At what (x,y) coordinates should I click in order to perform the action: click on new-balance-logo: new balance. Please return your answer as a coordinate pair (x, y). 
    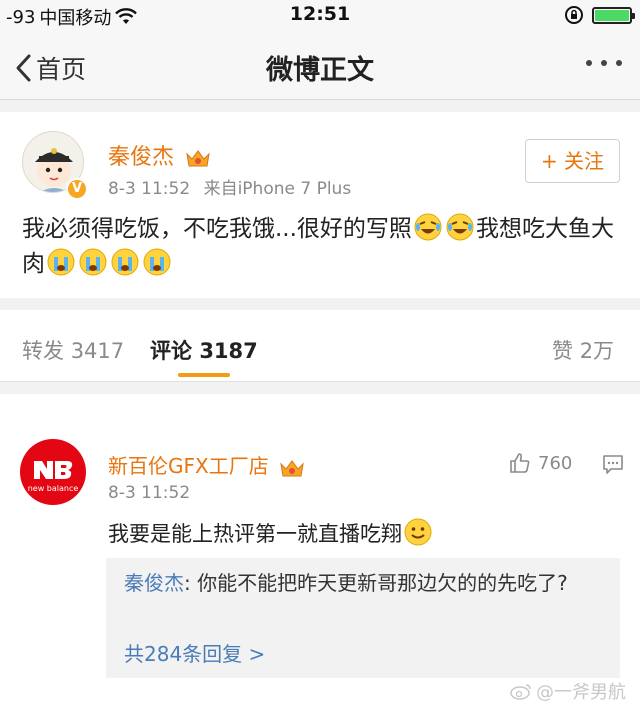
    Looking at the image, I should click on (53, 477).